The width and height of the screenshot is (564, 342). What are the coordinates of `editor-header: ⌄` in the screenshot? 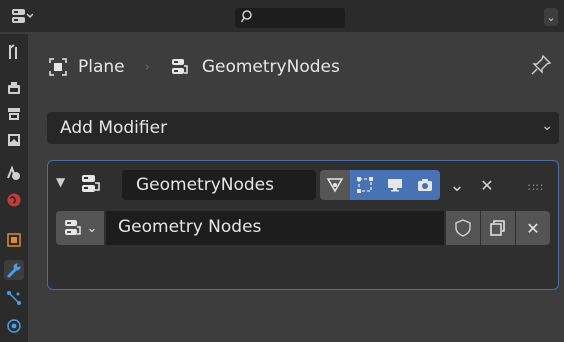 It's located at (282, 16).